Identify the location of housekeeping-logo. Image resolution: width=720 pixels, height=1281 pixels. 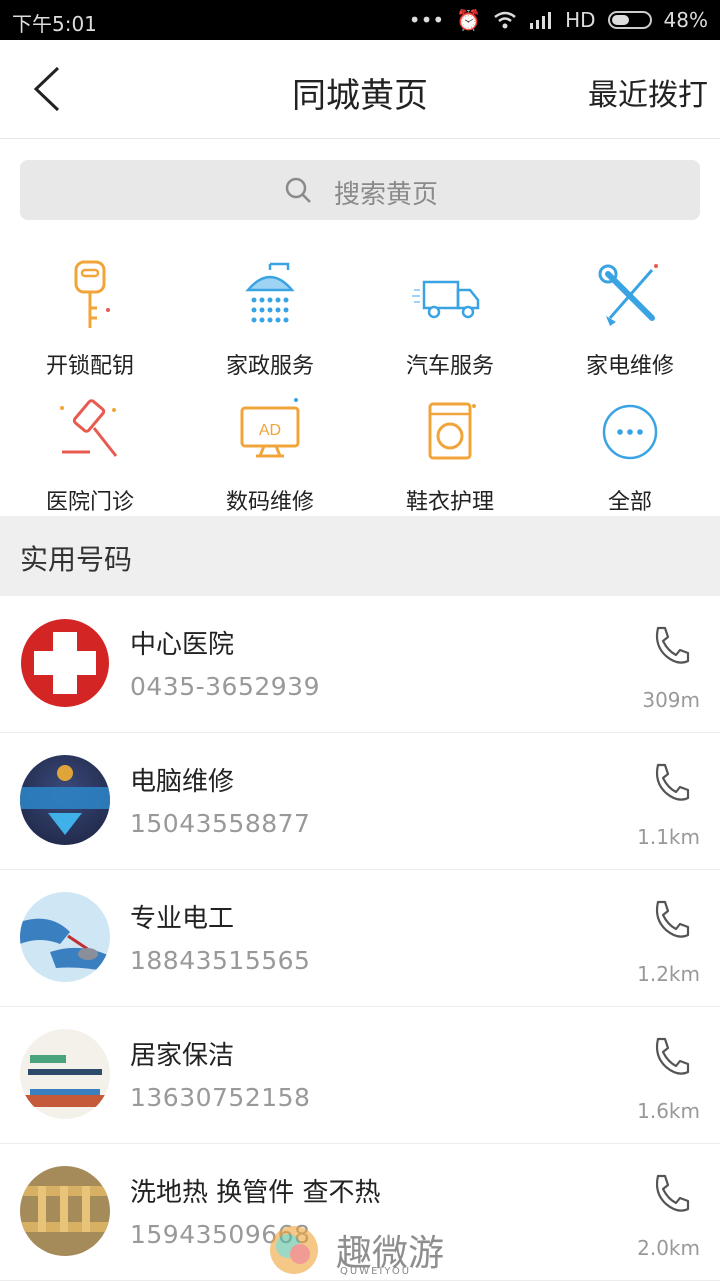
(65, 1081).